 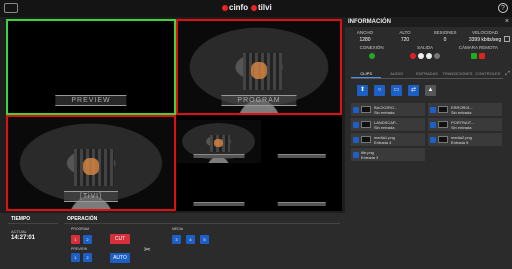 I want to click on stream-icon, so click(x=420, y=56).